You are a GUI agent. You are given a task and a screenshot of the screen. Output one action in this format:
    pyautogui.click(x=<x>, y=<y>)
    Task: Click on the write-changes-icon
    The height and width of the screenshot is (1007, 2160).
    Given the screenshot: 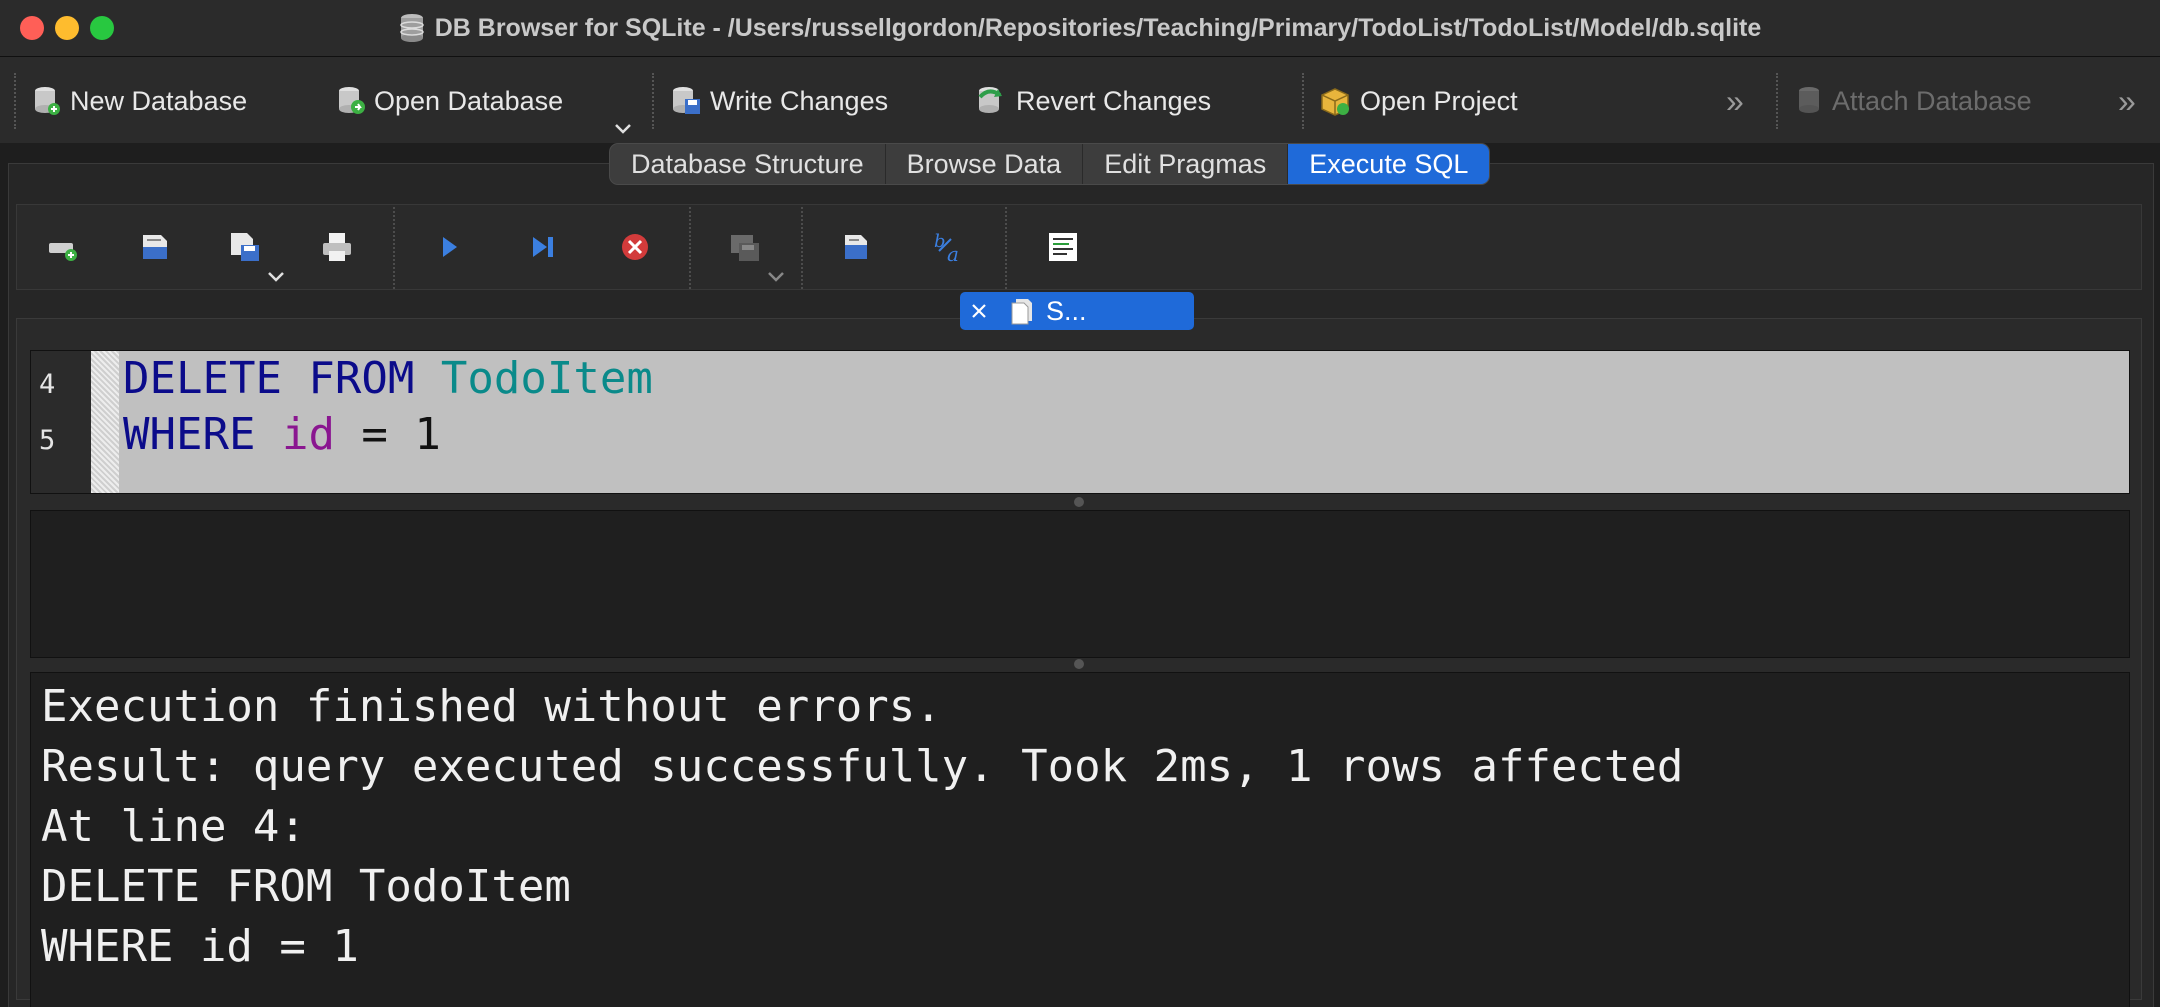 What is the action you would take?
    pyautogui.click(x=686, y=100)
    